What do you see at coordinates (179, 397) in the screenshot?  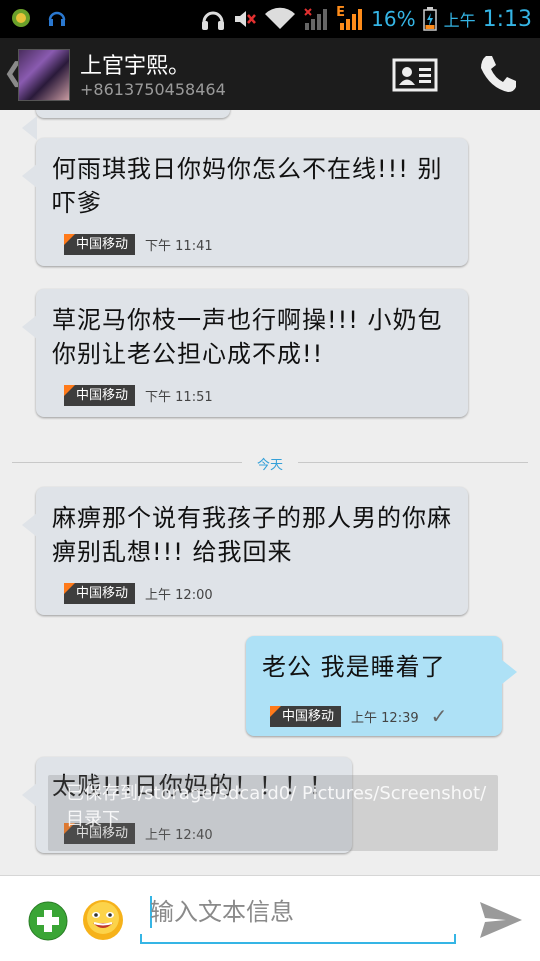 I see `message-time: 下午 11:51` at bounding box center [179, 397].